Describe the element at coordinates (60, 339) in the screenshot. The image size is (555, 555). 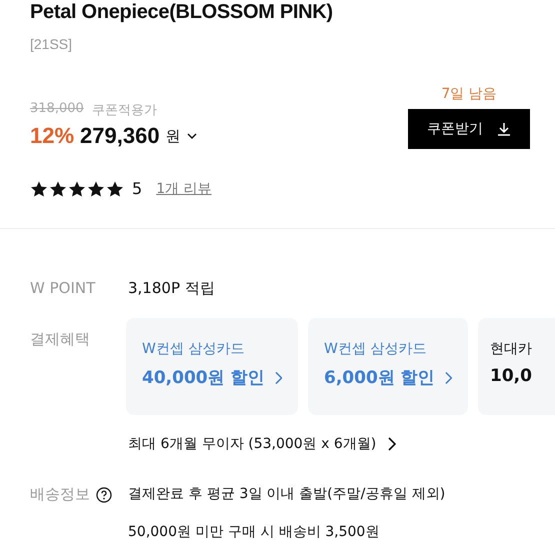
I see `payment-benefit-label: 결제혜택` at that location.